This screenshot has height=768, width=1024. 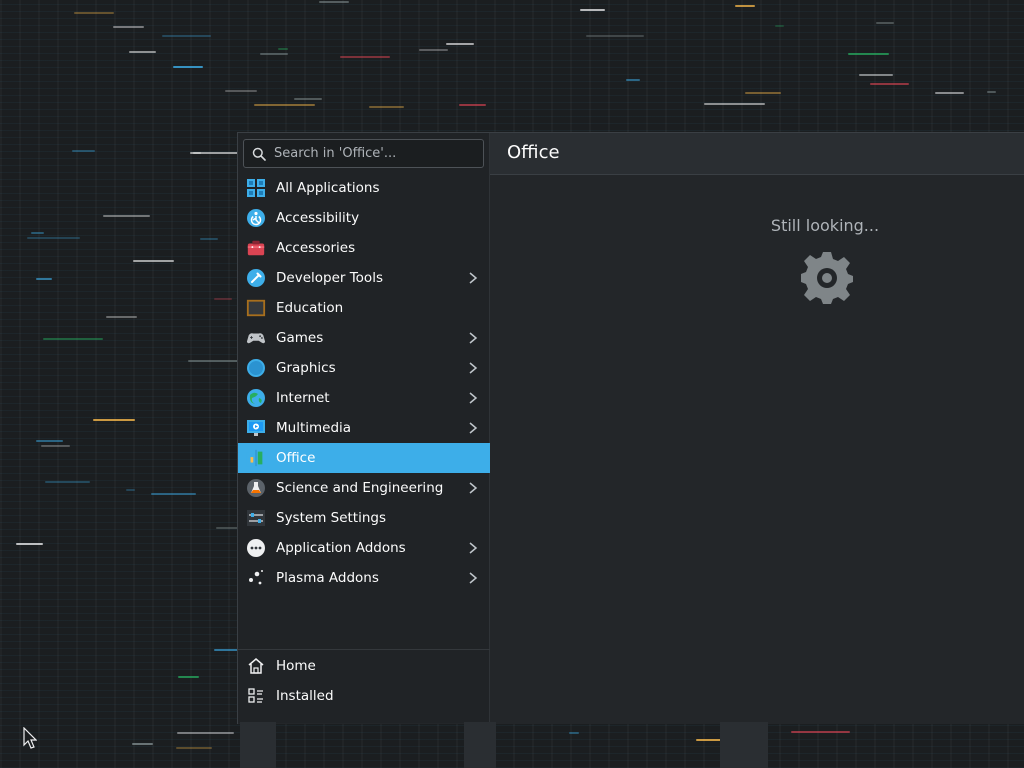 I want to click on plasma-icon, so click(x=256, y=578).